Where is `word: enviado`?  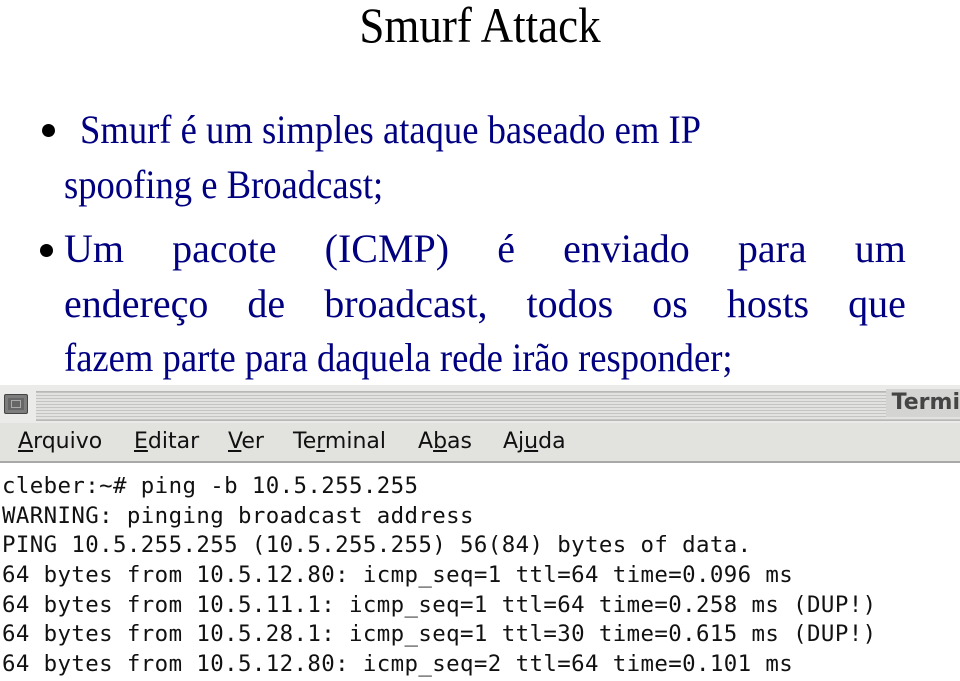 word: enviado is located at coordinates (626, 248).